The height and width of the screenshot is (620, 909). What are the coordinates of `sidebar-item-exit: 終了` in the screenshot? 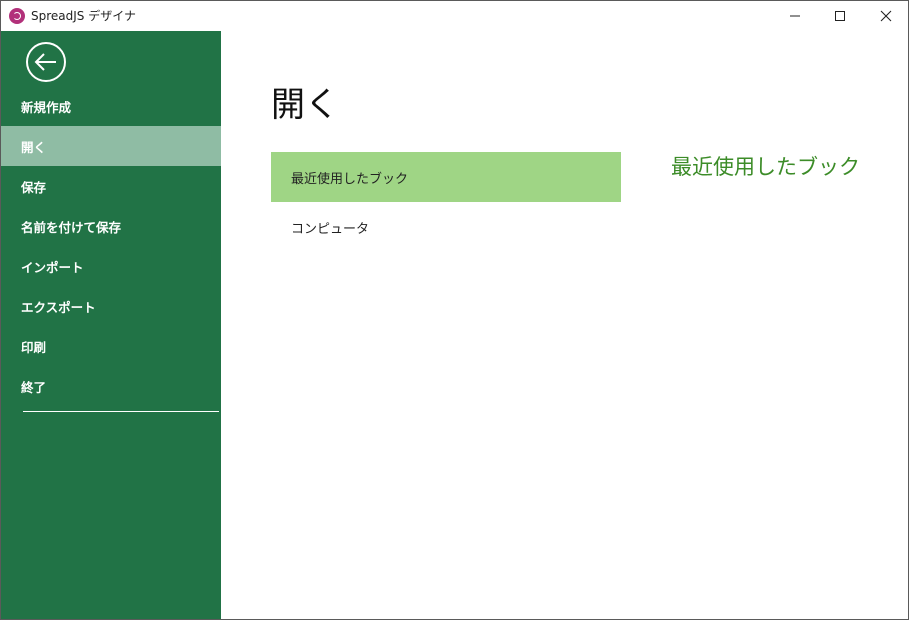 It's located at (111, 386).